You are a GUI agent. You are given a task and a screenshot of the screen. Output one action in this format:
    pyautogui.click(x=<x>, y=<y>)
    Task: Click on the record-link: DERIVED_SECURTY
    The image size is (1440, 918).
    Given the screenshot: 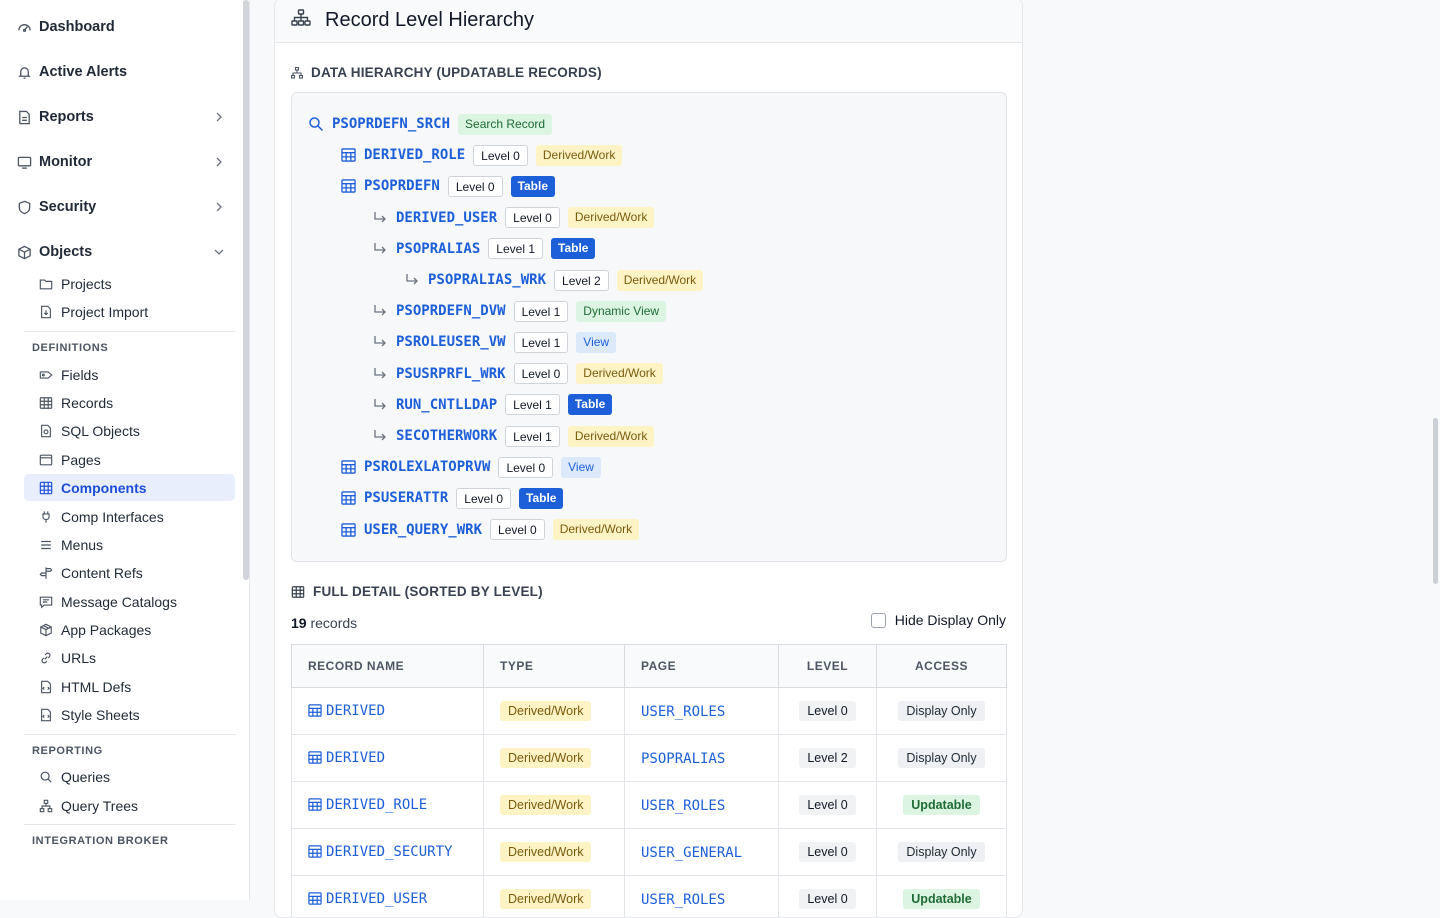 What is the action you would take?
    pyautogui.click(x=380, y=852)
    